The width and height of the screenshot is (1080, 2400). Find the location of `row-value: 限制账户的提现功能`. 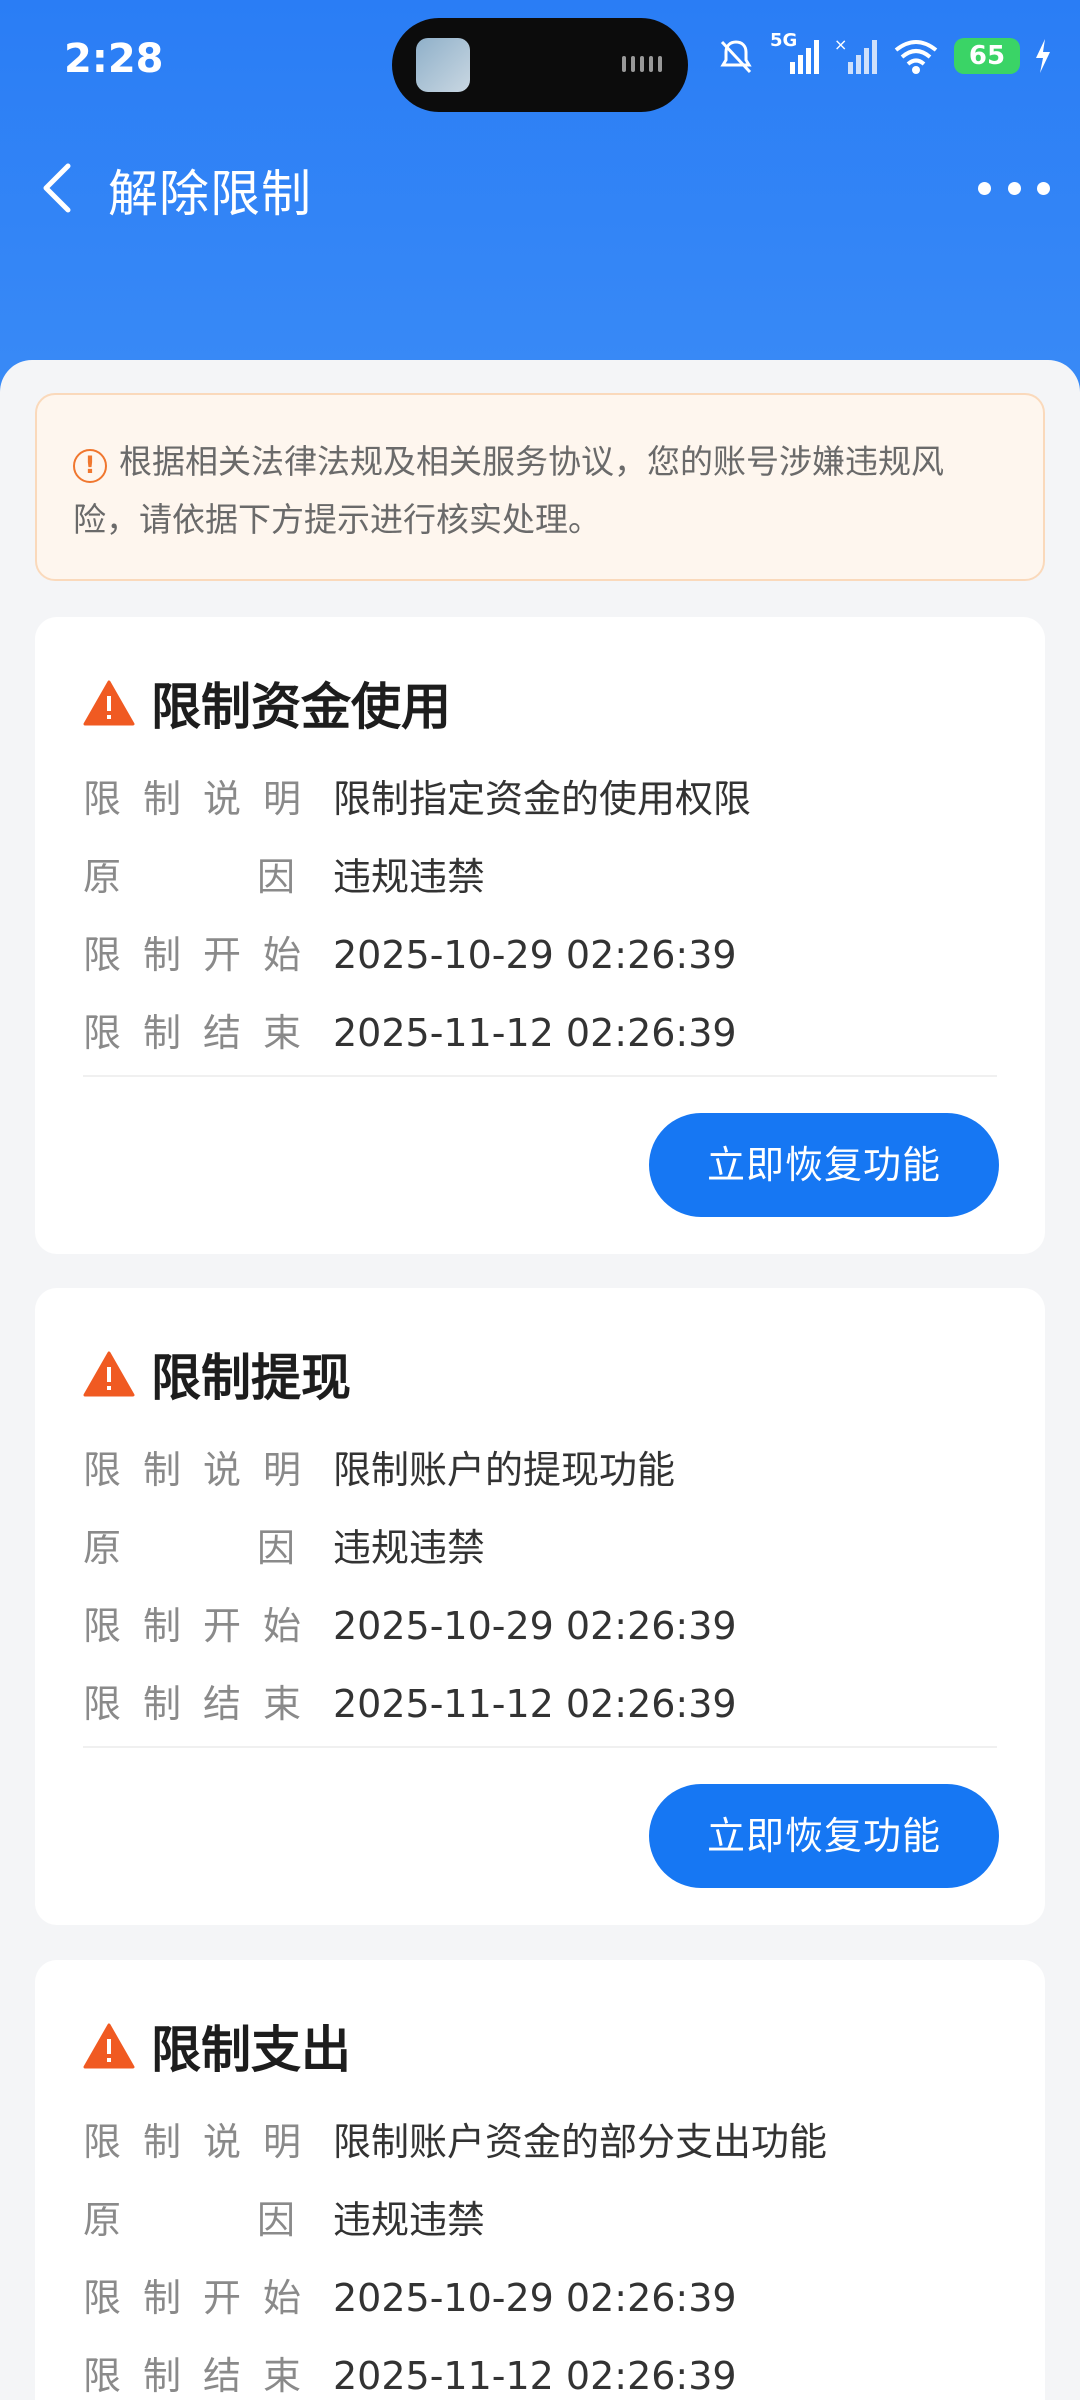

row-value: 限制账户的提现功能 is located at coordinates (504, 1470).